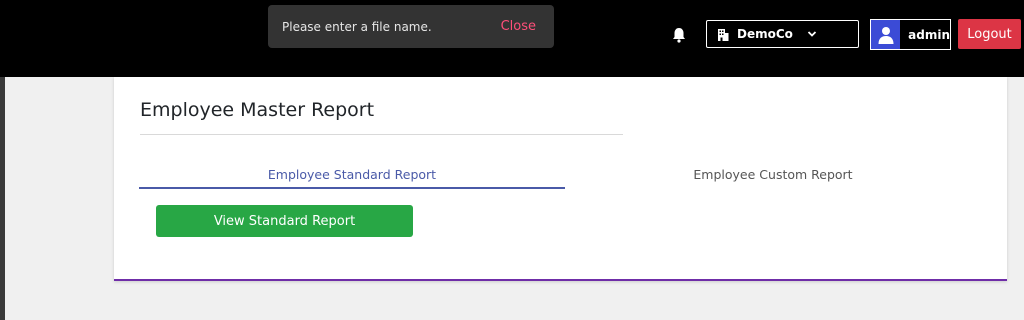 The height and width of the screenshot is (320, 1024). I want to click on toast-notification: Please enter a file name. Close, so click(411, 26).